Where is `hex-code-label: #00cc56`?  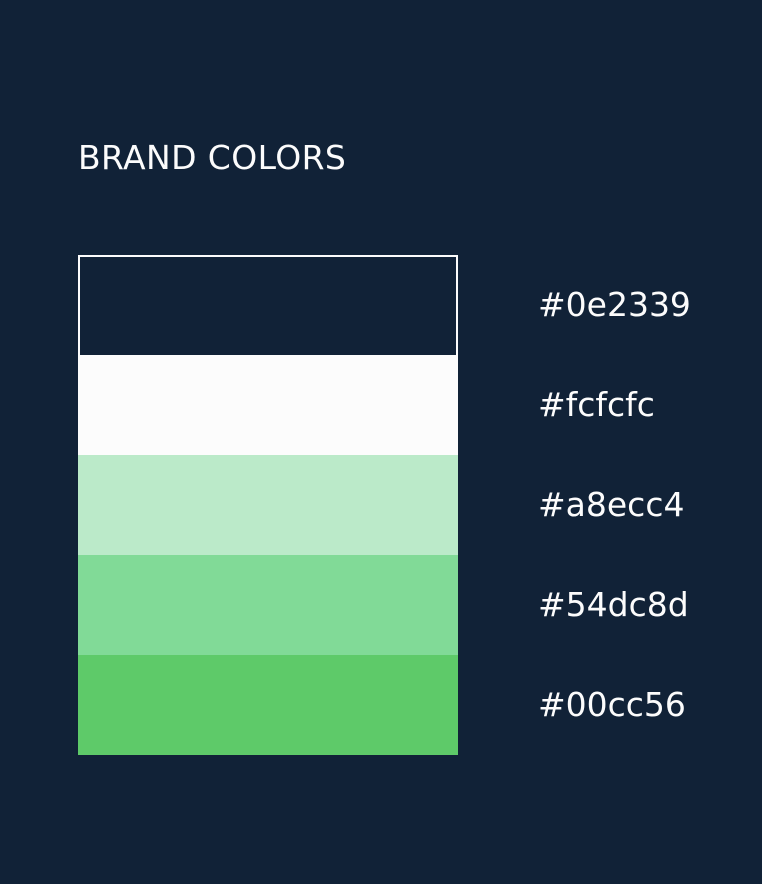 hex-code-label: #00cc56 is located at coordinates (612, 704).